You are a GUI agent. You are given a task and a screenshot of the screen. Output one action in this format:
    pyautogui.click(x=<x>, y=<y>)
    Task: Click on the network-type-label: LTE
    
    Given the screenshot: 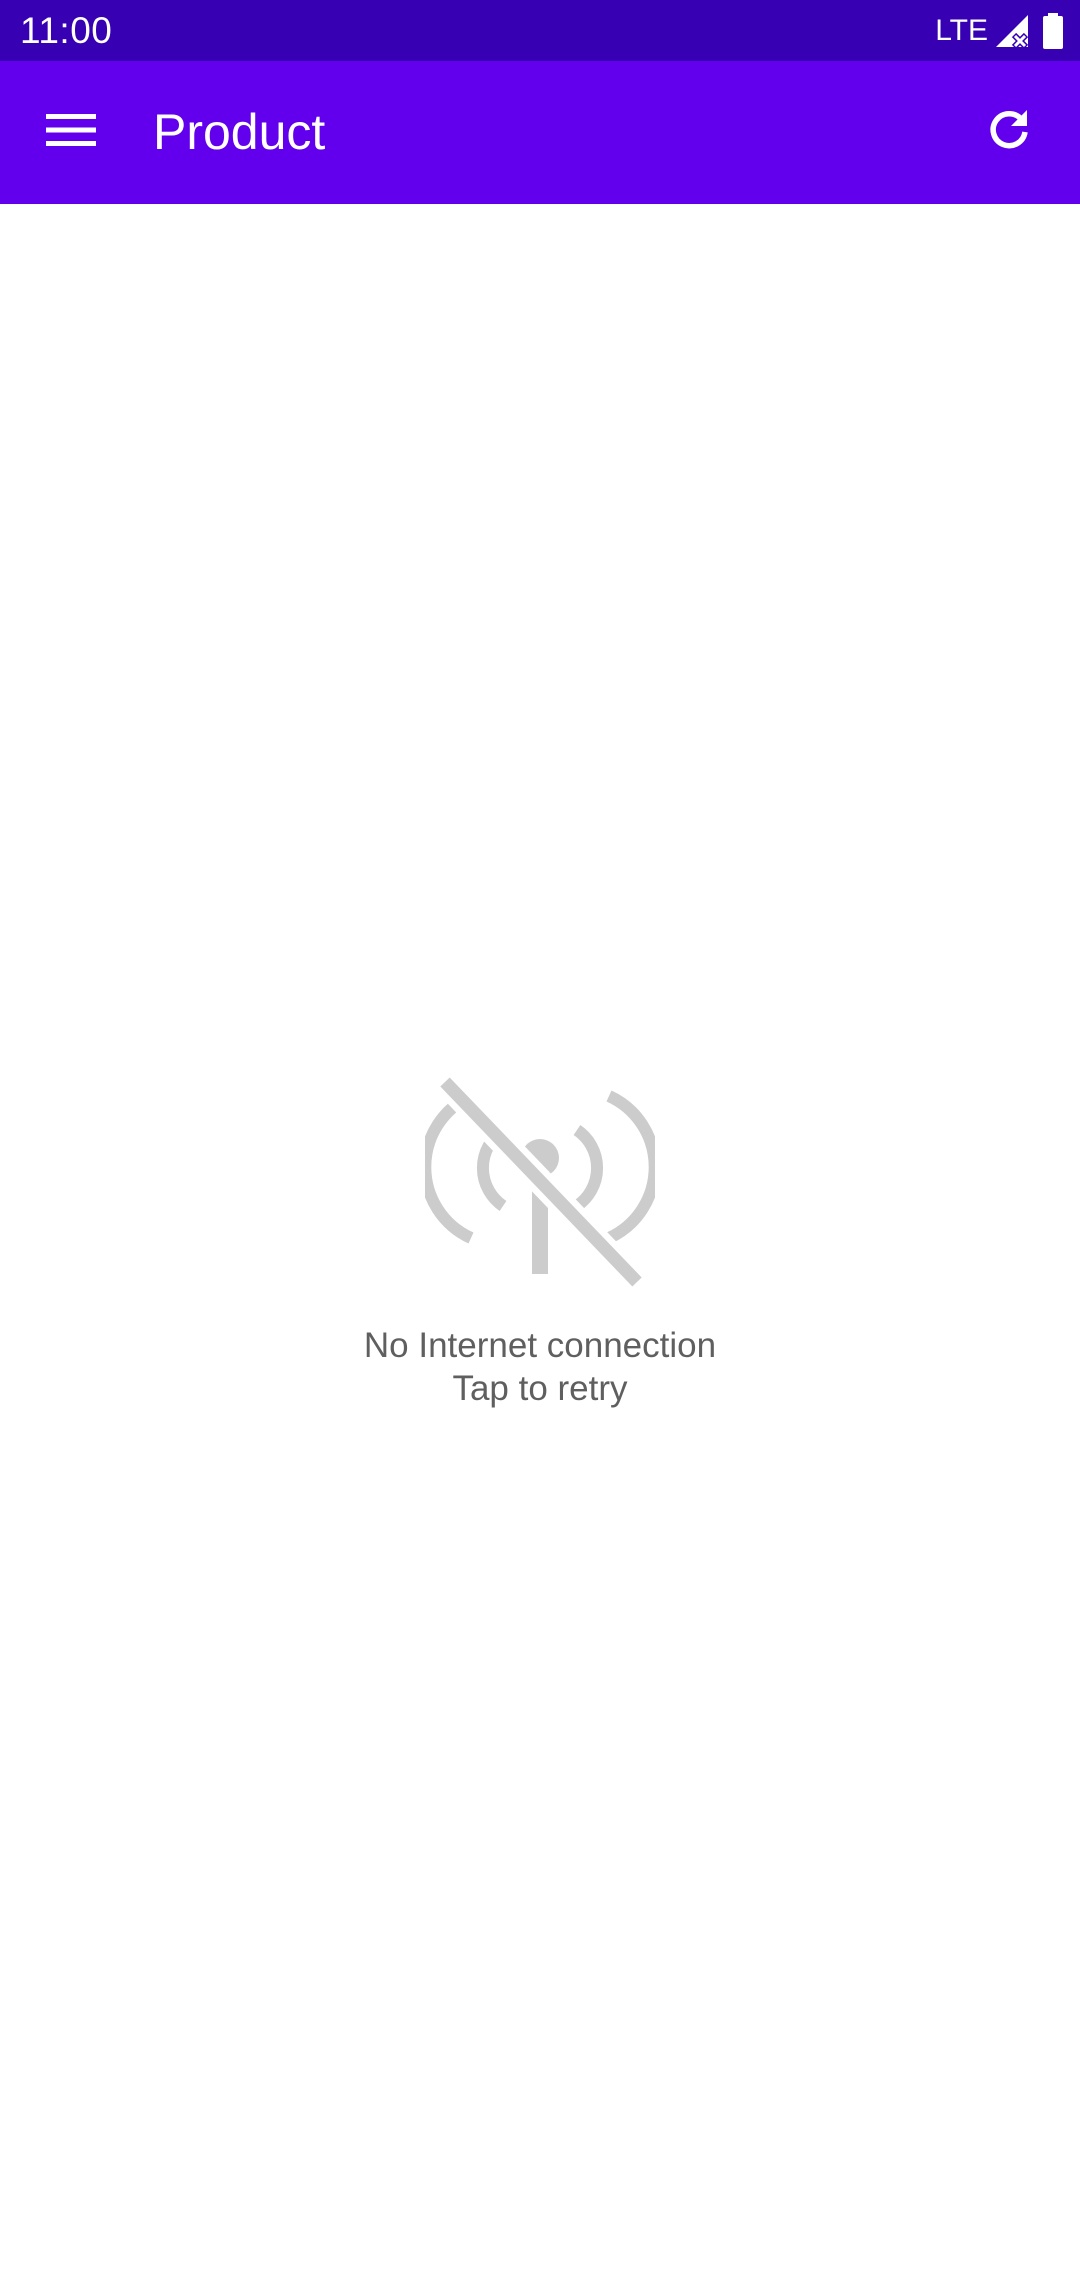 What is the action you would take?
    pyautogui.click(x=961, y=30)
    